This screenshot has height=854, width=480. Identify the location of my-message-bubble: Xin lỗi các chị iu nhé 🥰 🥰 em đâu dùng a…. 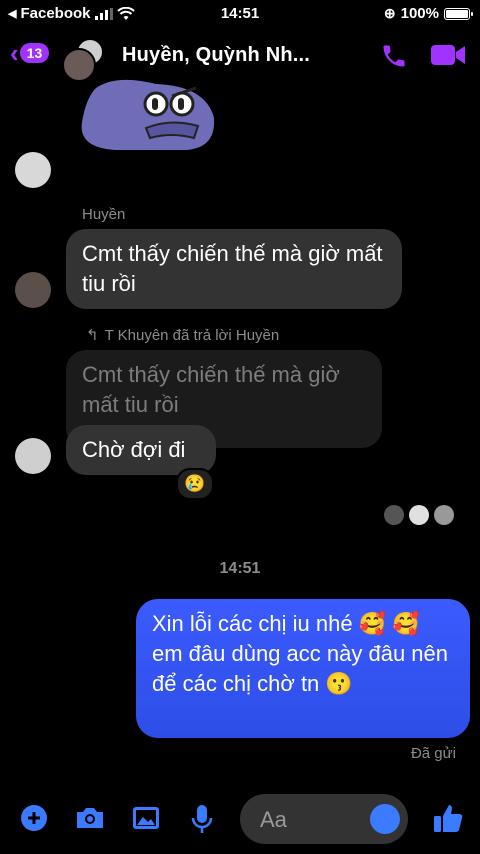
(303, 668).